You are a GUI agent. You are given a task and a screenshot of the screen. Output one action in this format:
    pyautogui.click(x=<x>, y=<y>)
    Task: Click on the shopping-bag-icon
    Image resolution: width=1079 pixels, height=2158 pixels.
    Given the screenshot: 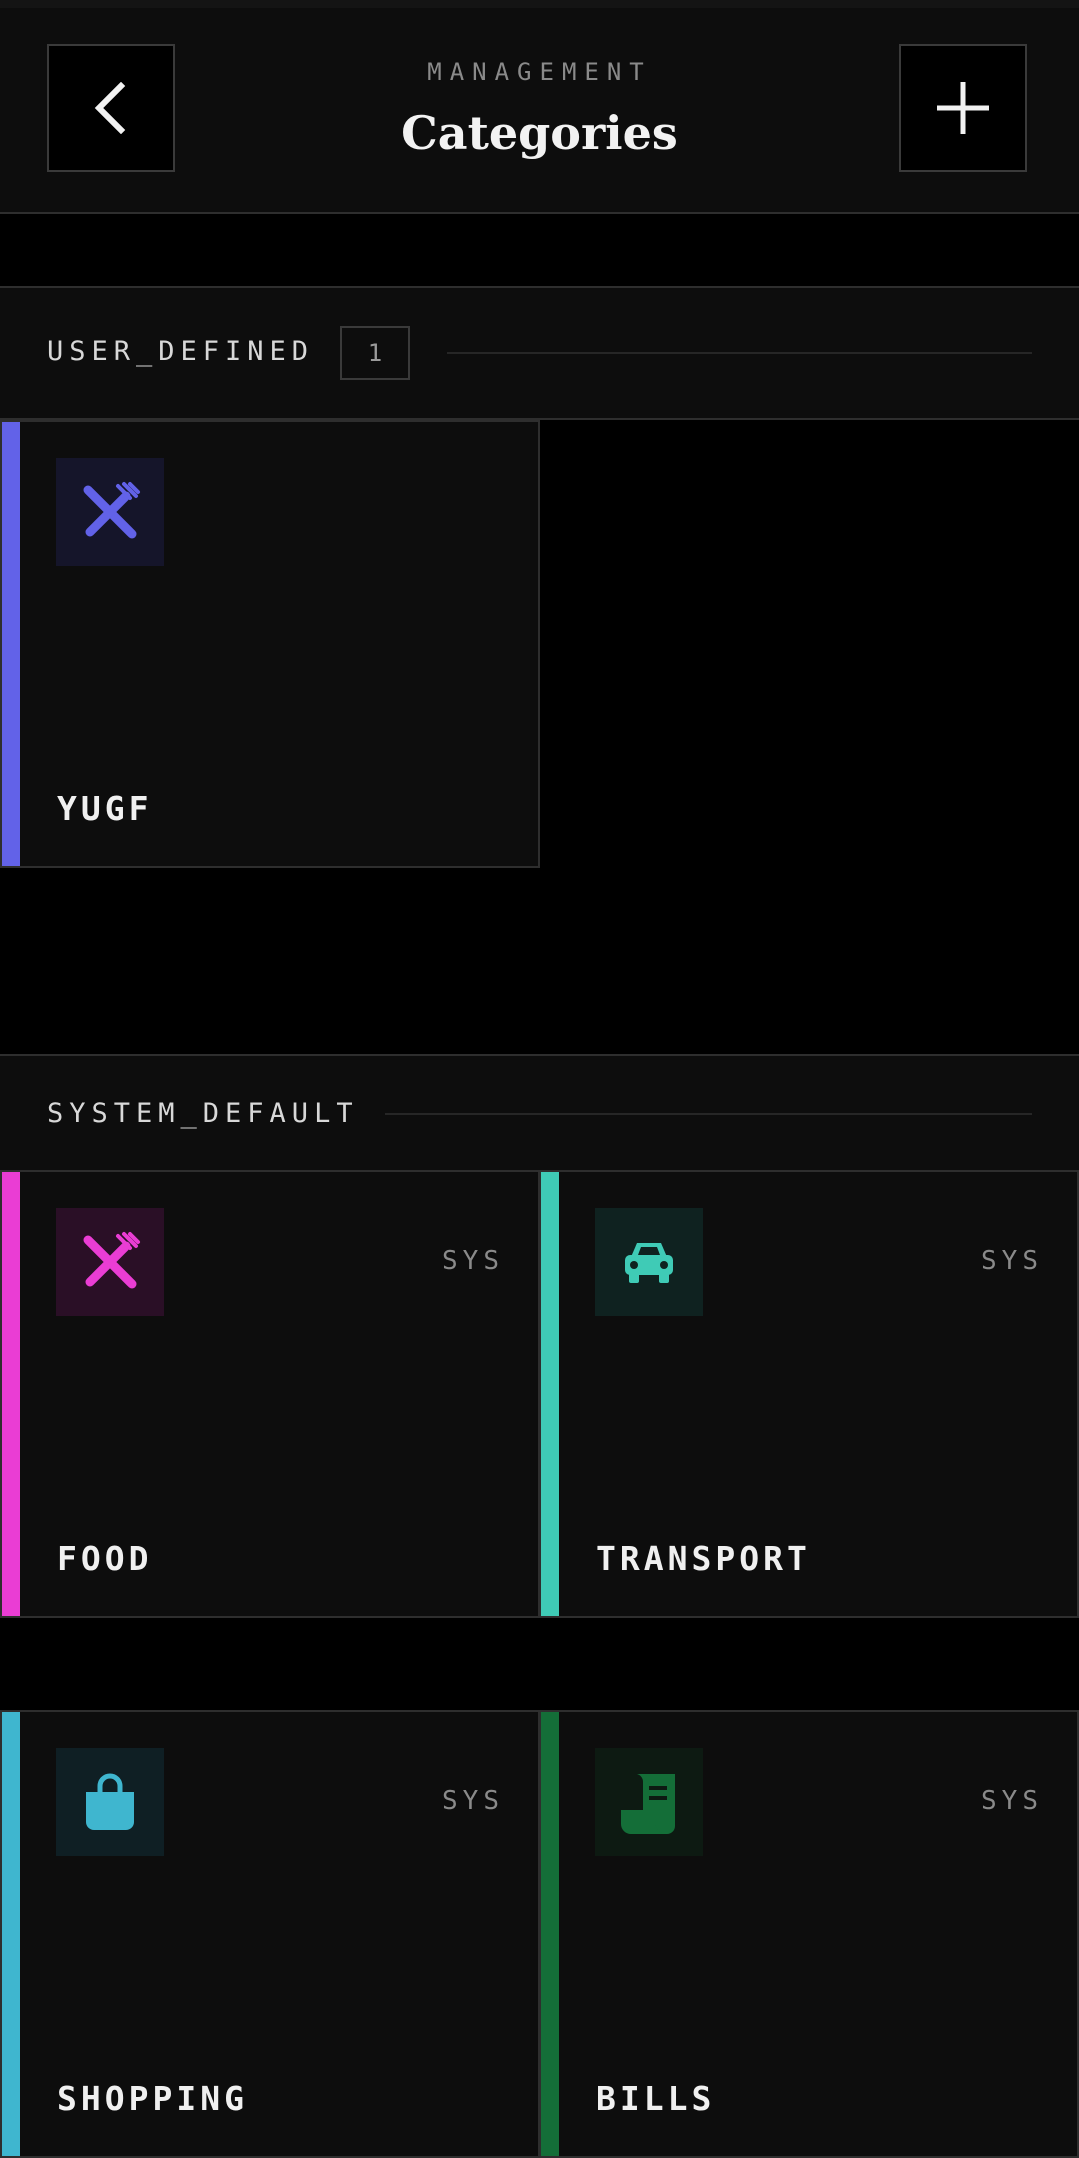 What is the action you would take?
    pyautogui.click(x=110, y=1801)
    